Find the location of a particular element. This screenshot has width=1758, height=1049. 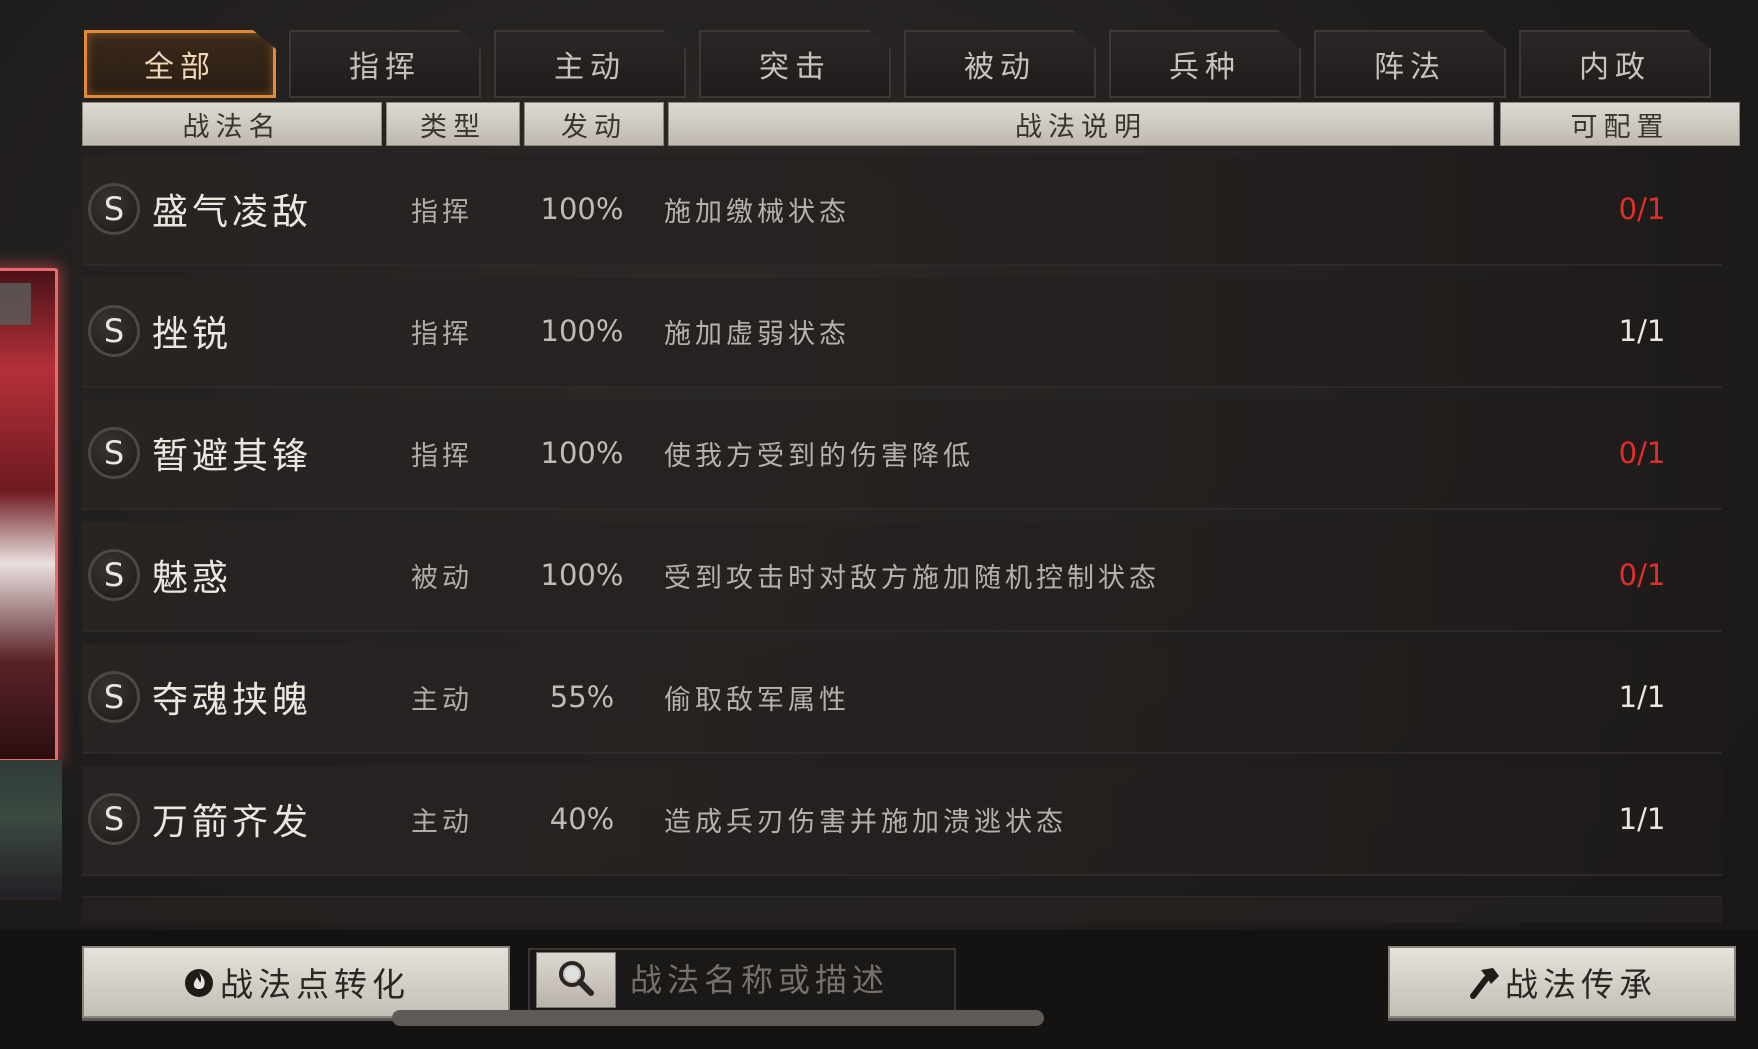

skill-desc: 施加缴械状态 is located at coordinates (757, 212).